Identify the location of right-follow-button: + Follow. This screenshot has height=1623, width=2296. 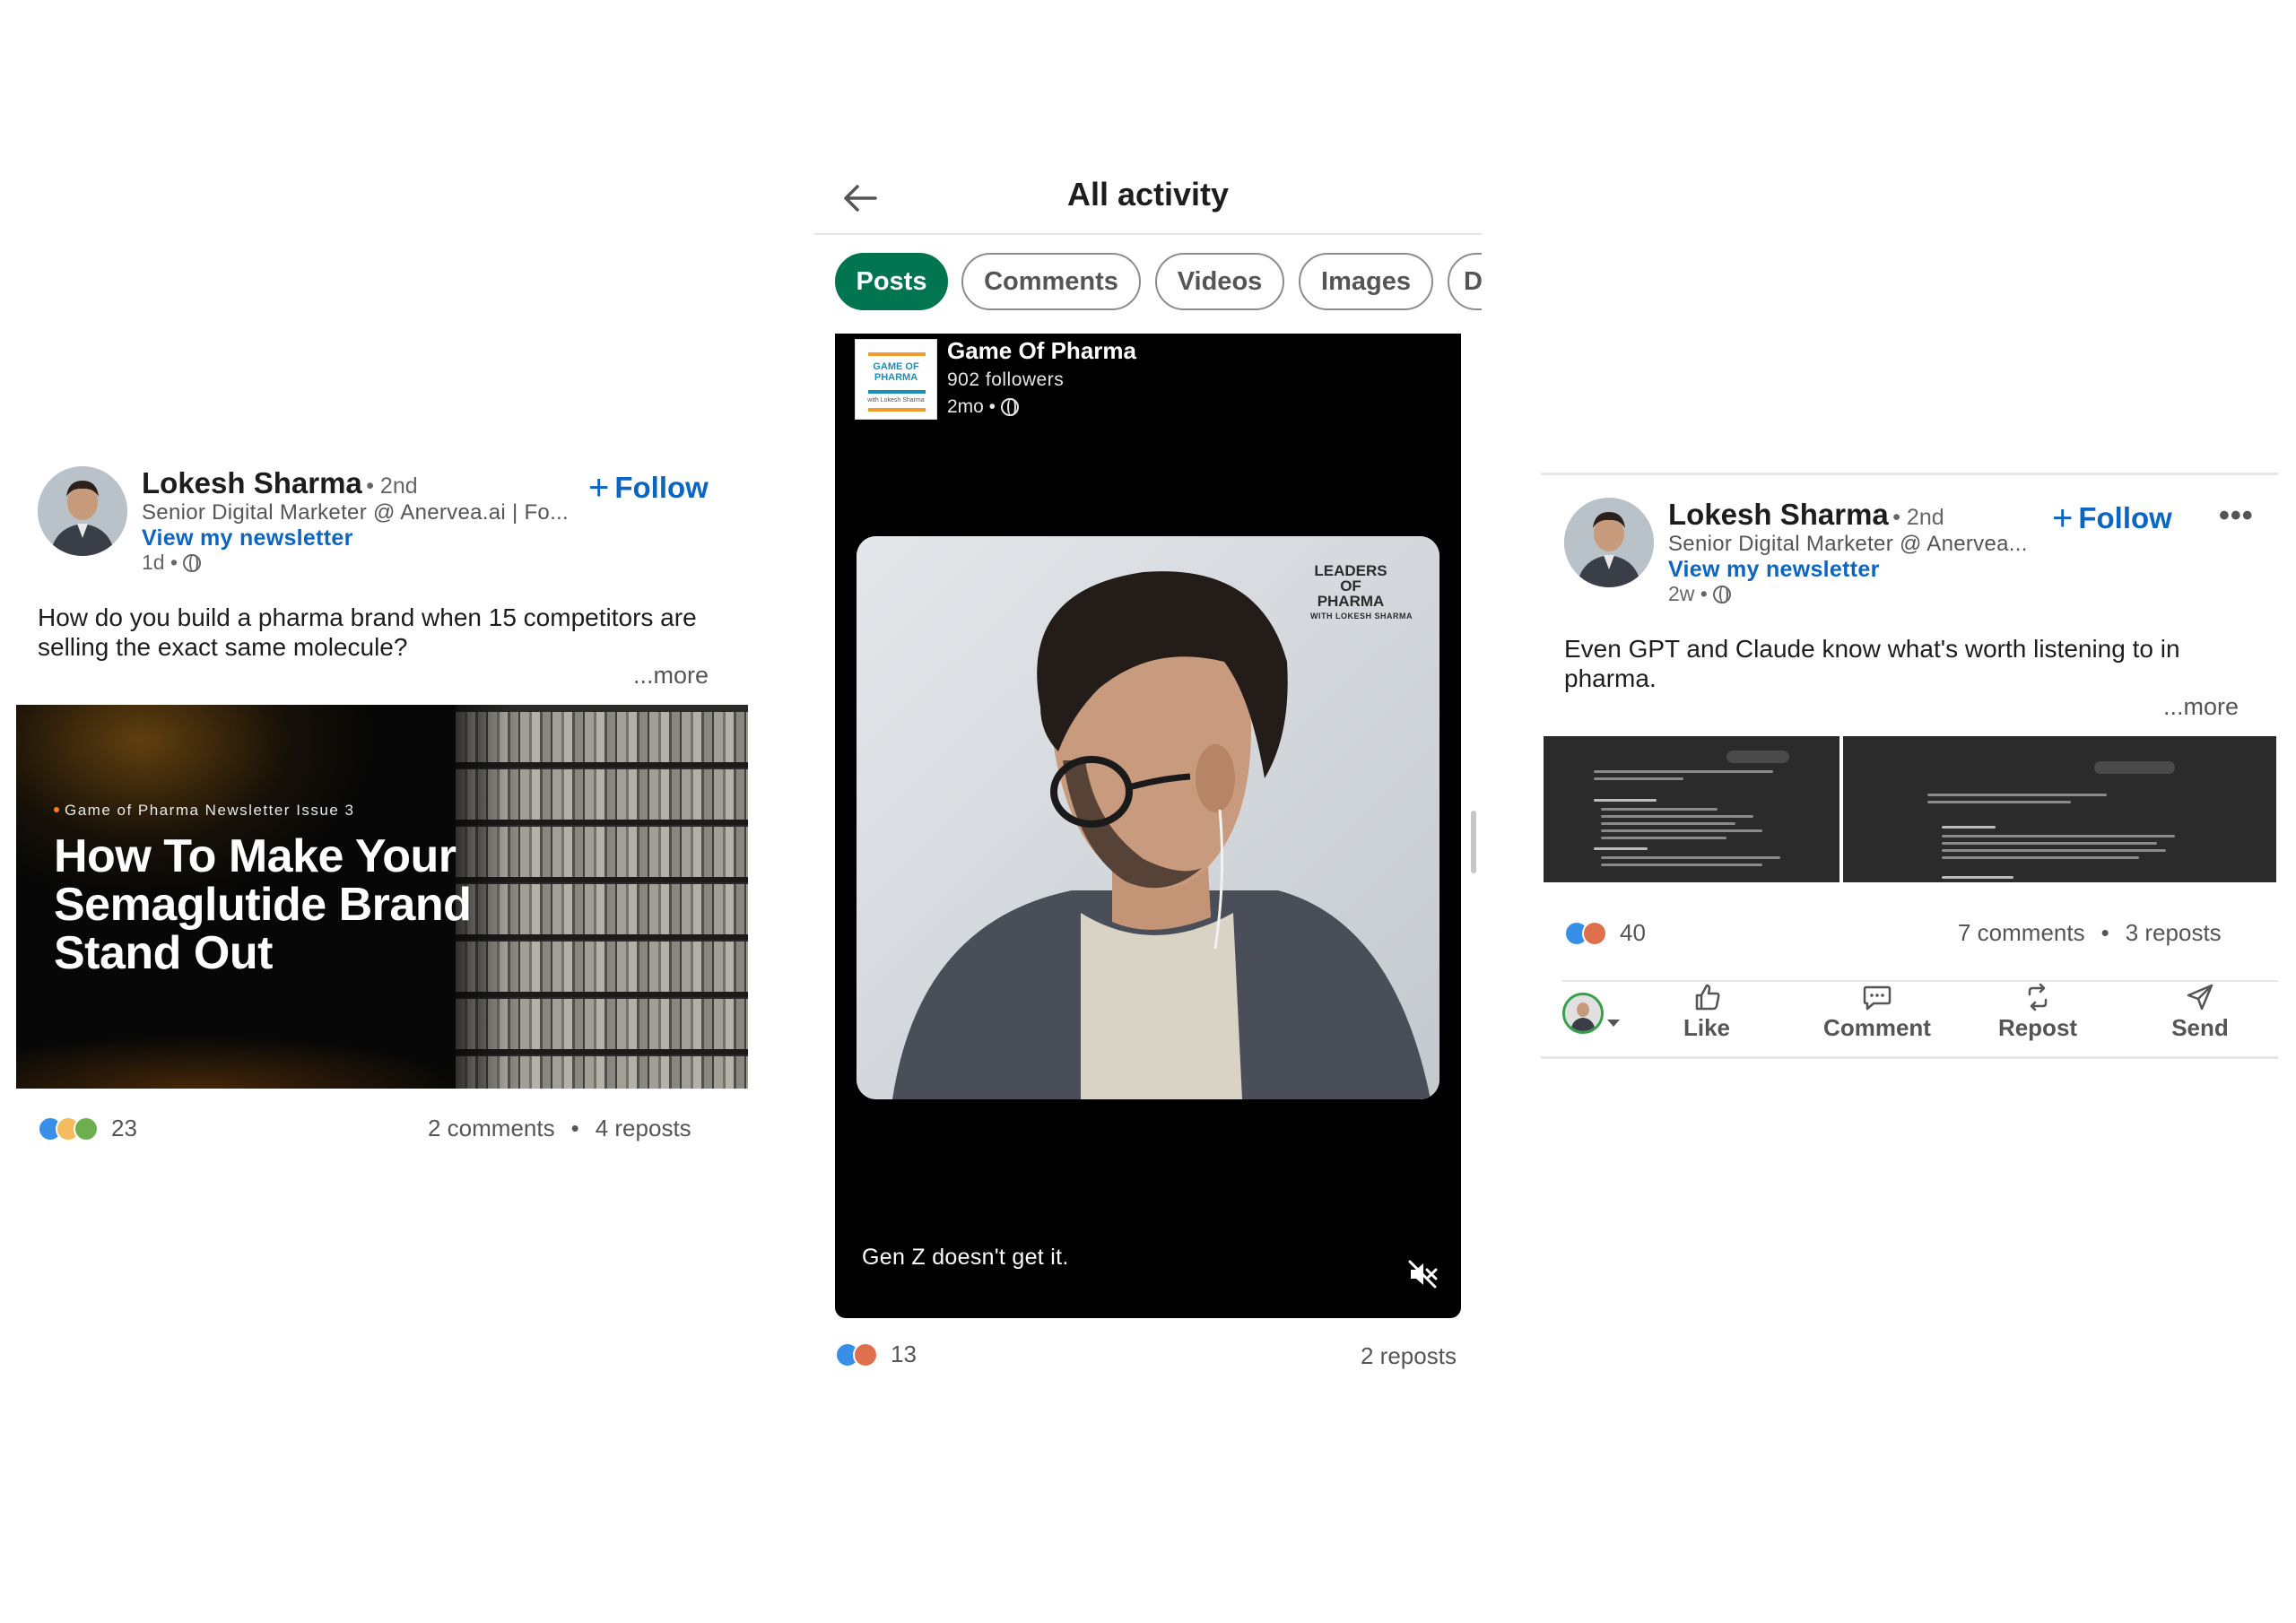
(2112, 519).